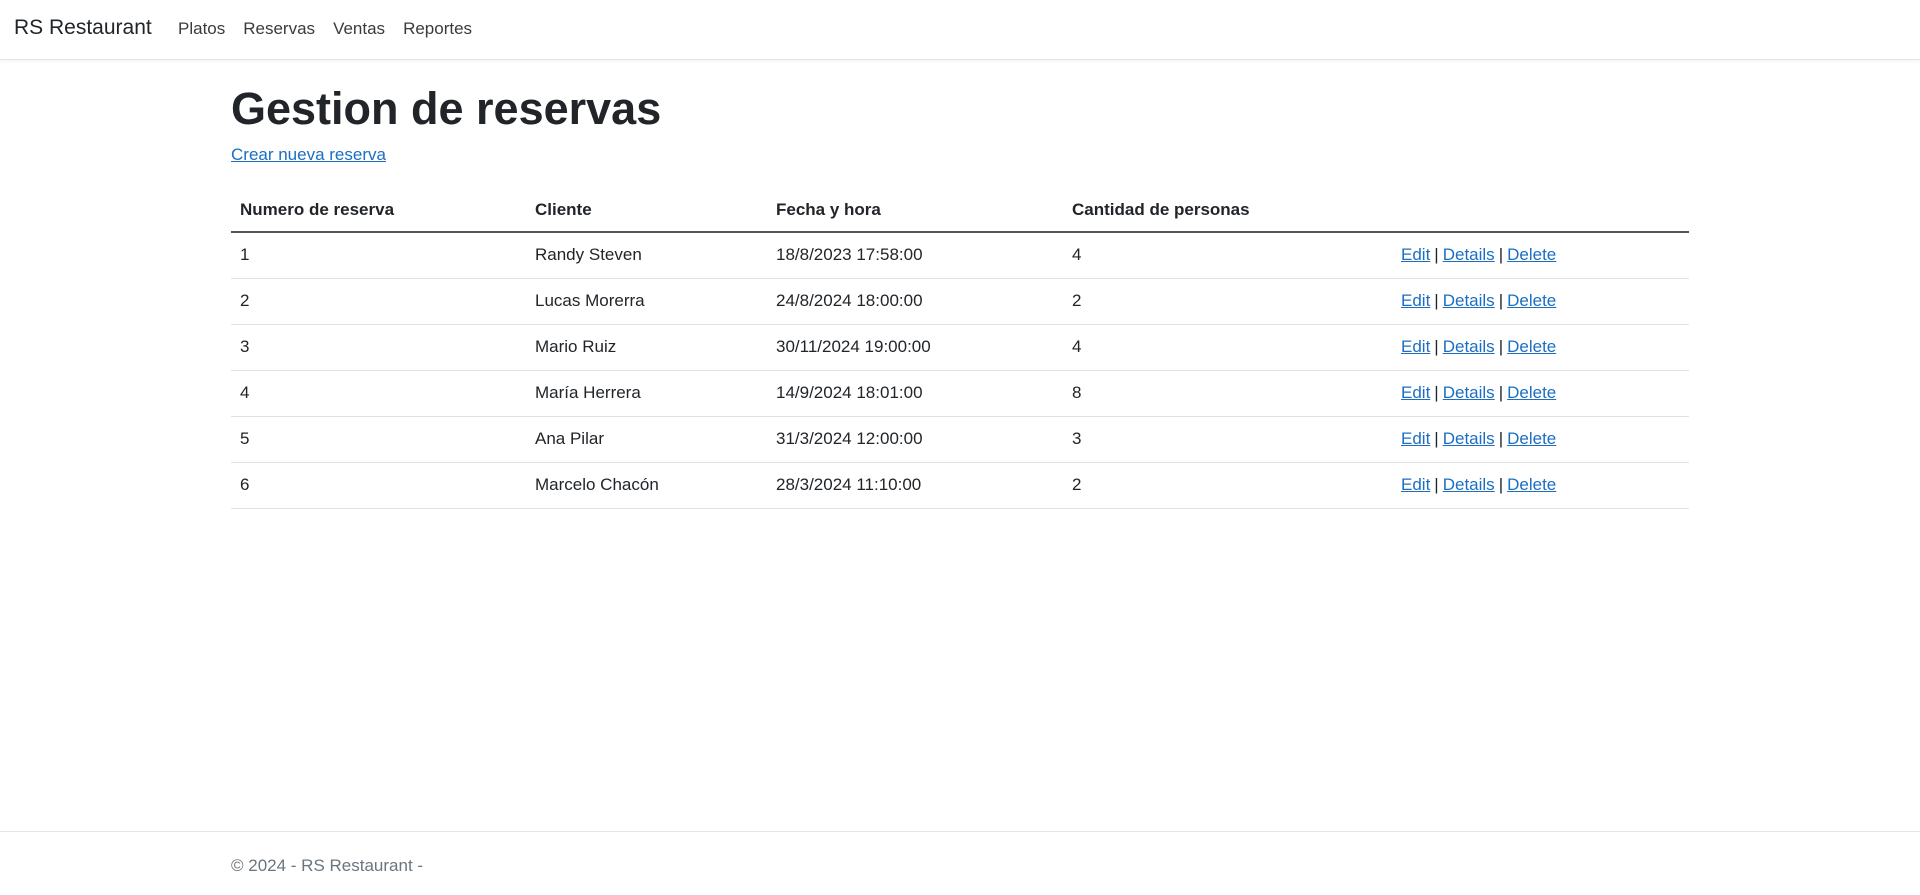 The width and height of the screenshot is (1920, 895). I want to click on nav-link-platos: Platos, so click(201, 29).